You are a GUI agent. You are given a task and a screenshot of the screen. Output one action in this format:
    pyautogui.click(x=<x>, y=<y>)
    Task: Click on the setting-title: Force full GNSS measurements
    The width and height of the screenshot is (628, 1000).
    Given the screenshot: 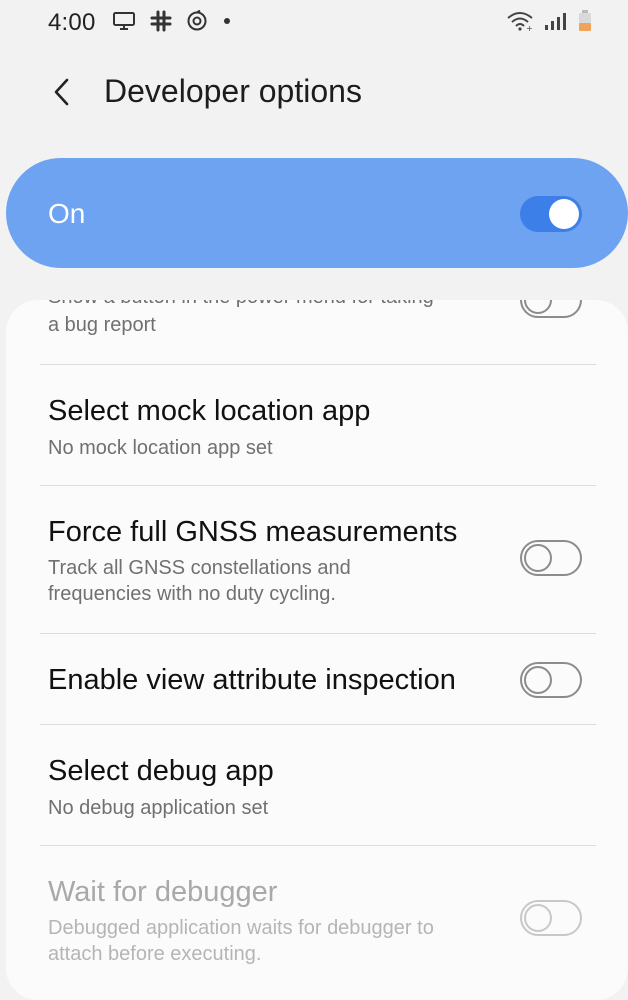 What is the action you would take?
    pyautogui.click(x=253, y=532)
    